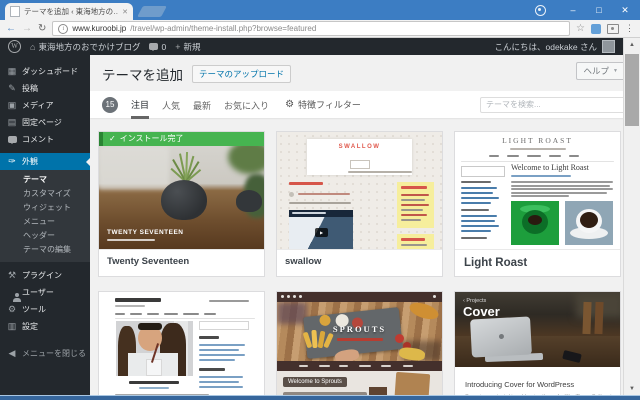 The height and width of the screenshot is (400, 640). I want to click on sidebar-collapse-menu: ◀ メニューを閉じる, so click(45, 353).